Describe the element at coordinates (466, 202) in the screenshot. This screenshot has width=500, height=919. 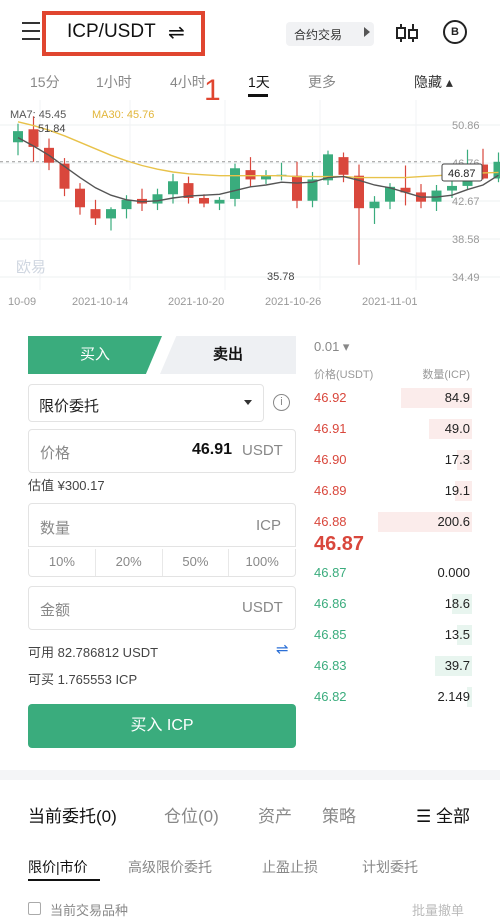
I see `y-tick-labels: 50.8646.7642.6738.5834.49` at that location.